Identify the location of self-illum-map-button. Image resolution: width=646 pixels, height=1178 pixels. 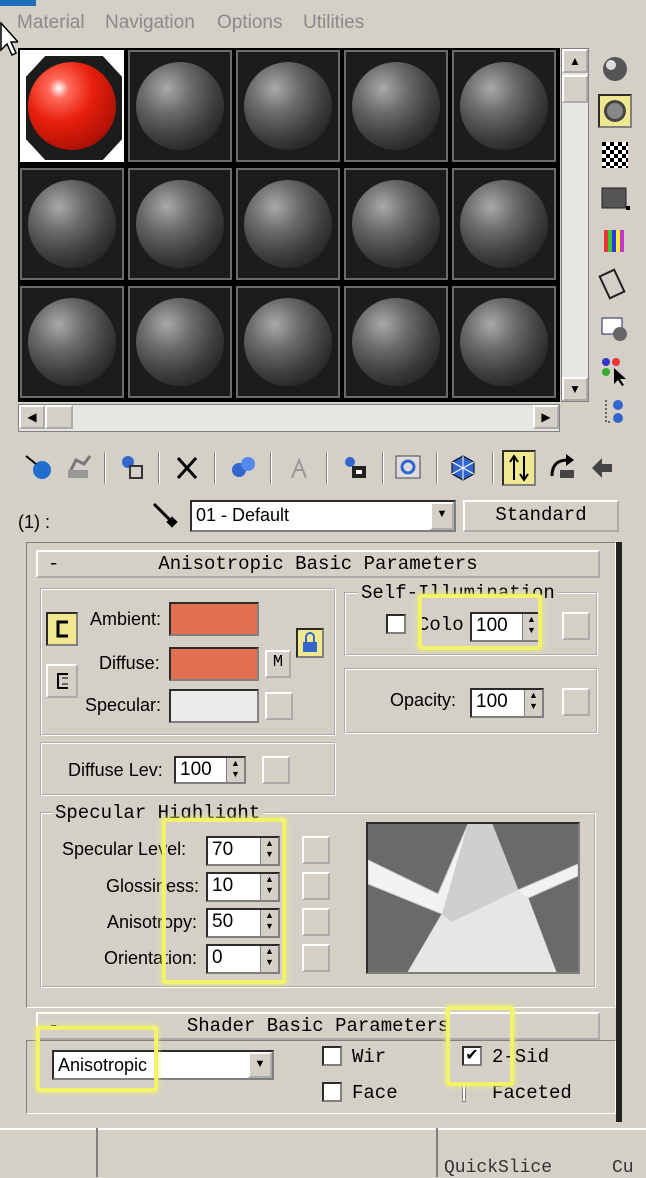
(576, 626).